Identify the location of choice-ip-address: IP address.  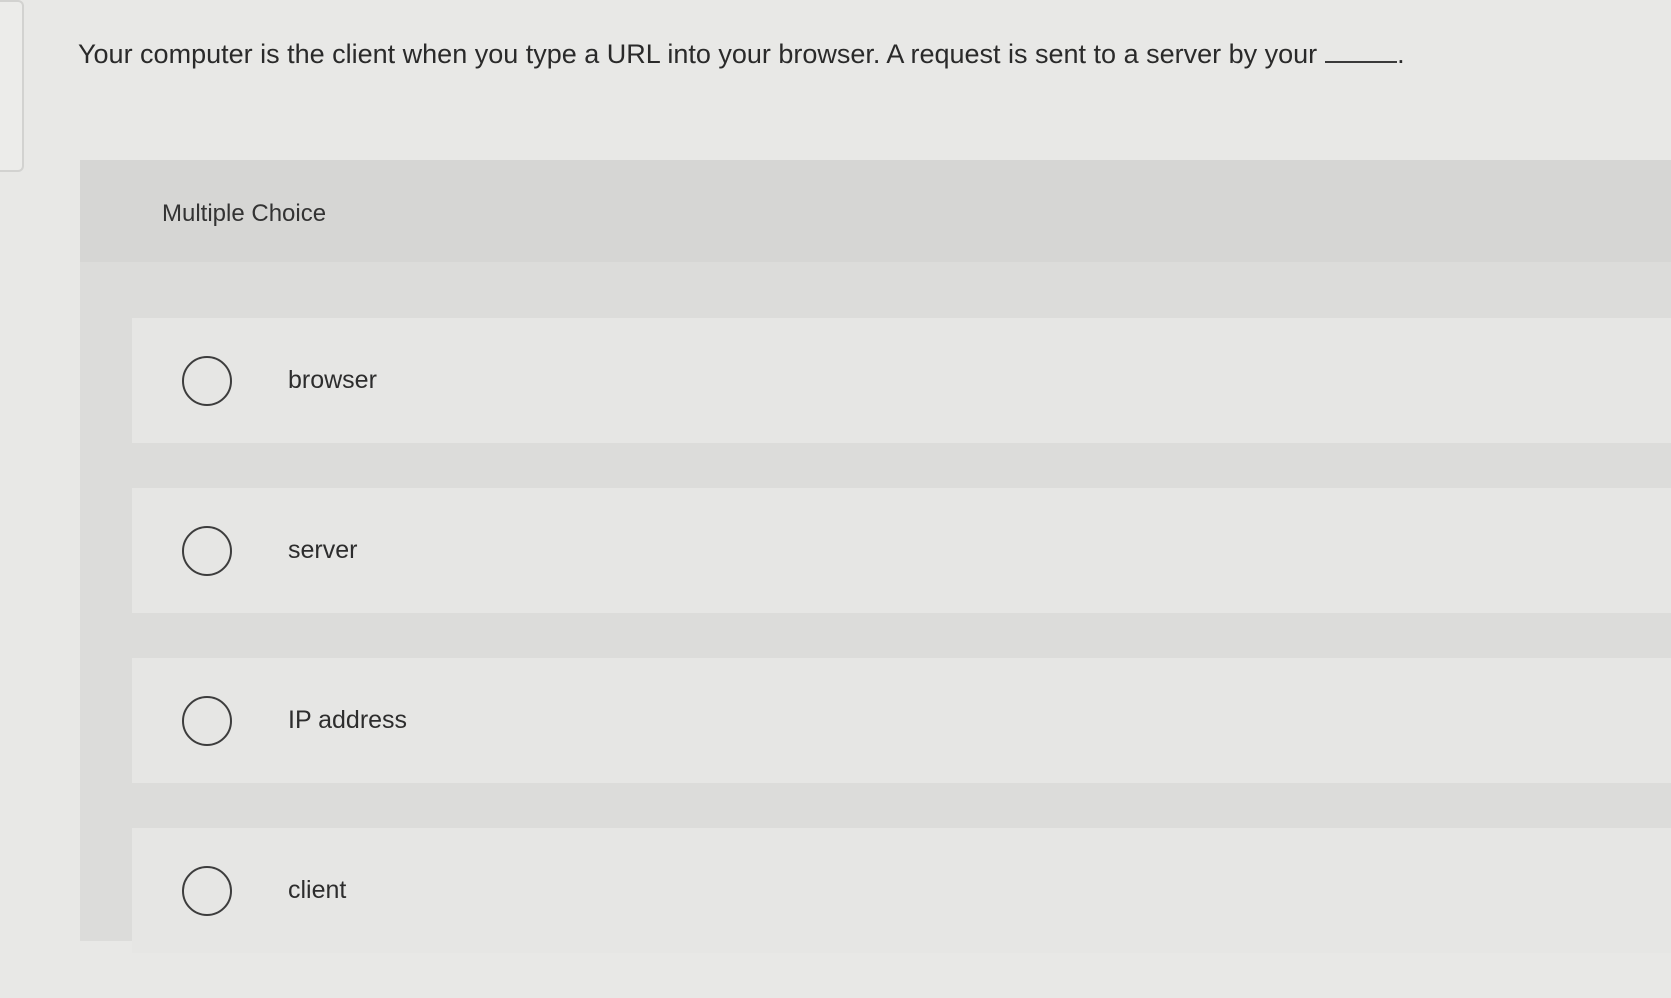
(901, 720).